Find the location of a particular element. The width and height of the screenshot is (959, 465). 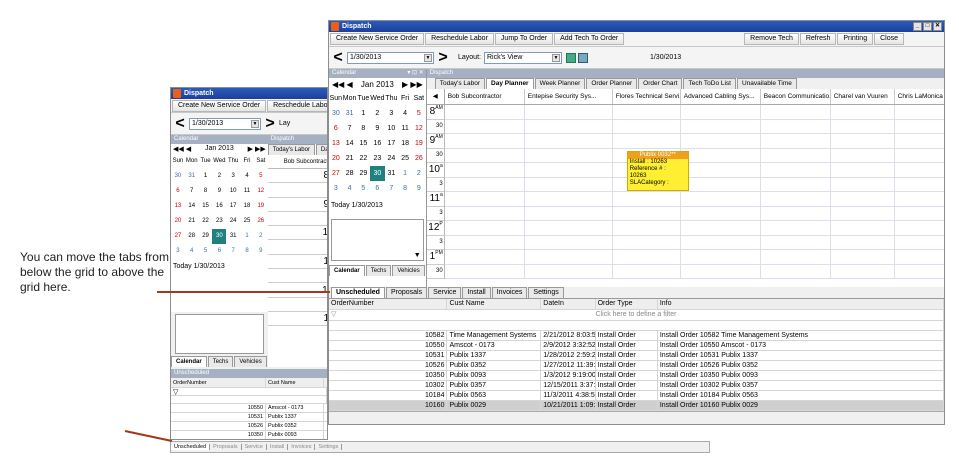

layout-save-icon is located at coordinates (570, 57).